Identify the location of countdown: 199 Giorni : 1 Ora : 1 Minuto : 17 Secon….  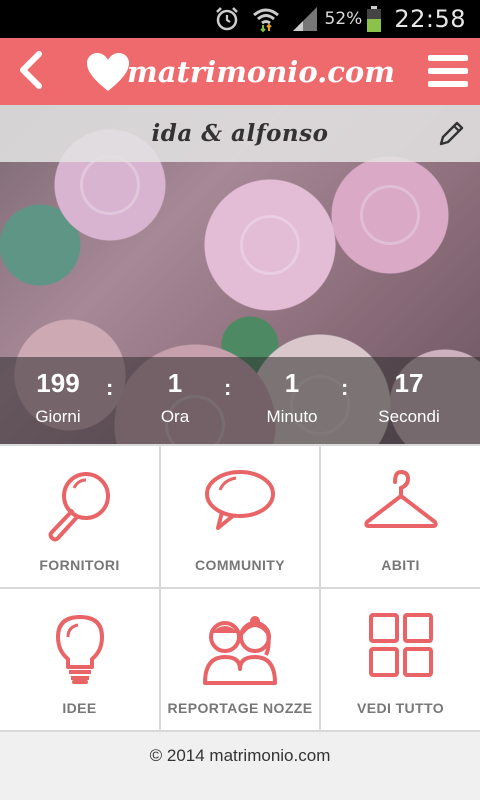
(240, 400).